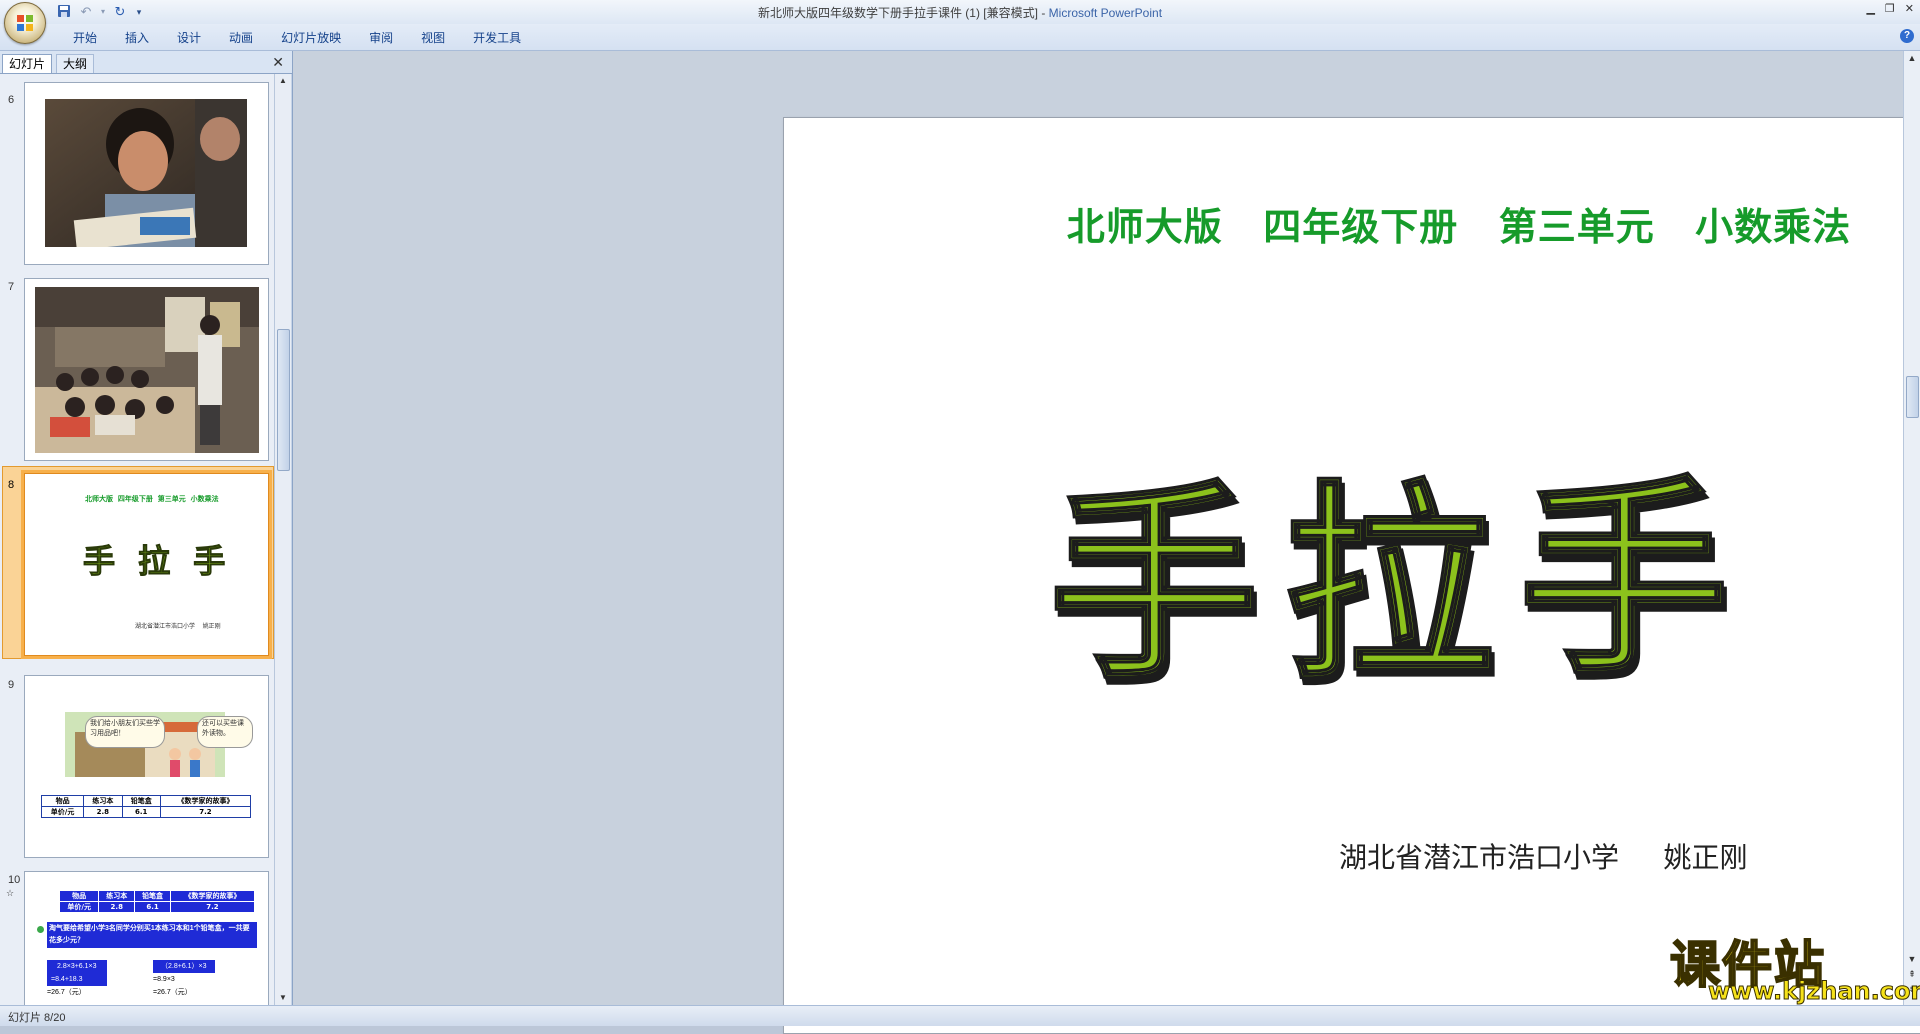 Image resolution: width=1920 pixels, height=1034 pixels. What do you see at coordinates (240, 38) in the screenshot?
I see `tab-animations: 动画` at bounding box center [240, 38].